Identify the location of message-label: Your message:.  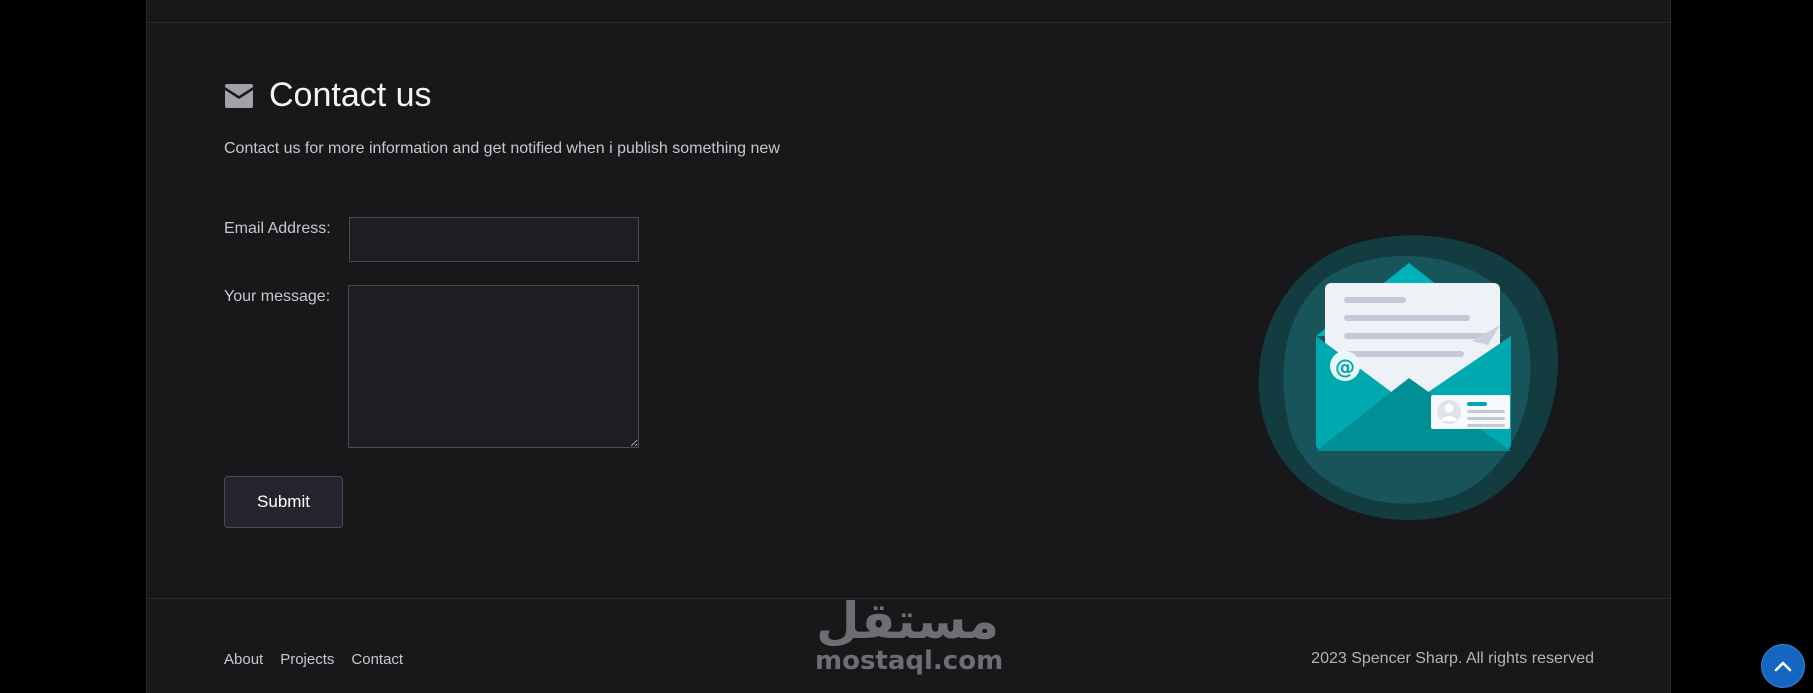
(277, 296).